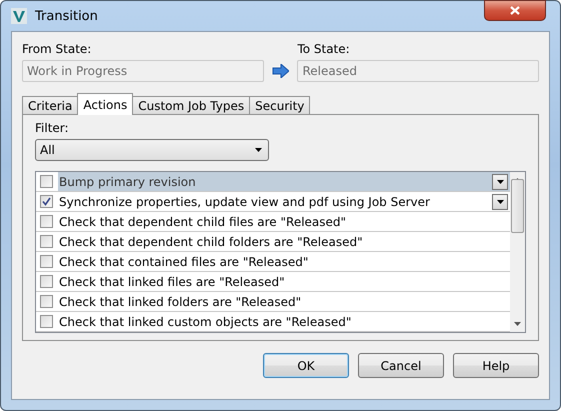 This screenshot has height=411, width=561. I want to click on action-label: Check that dependent child files are "Released", so click(203, 221).